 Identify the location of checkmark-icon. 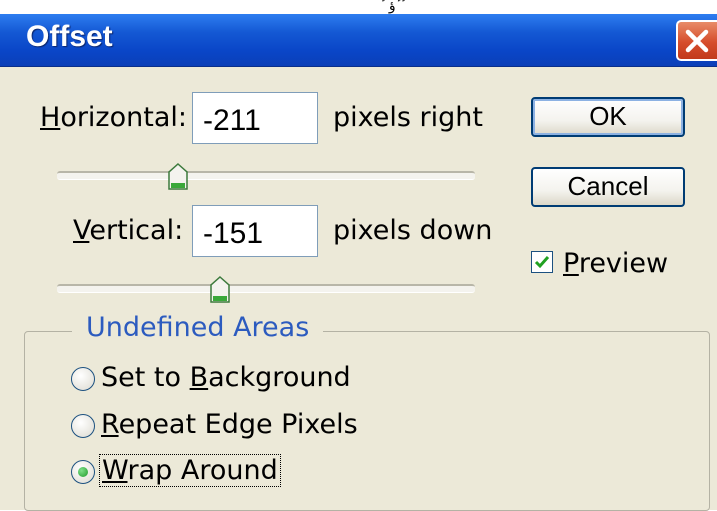
(542, 262).